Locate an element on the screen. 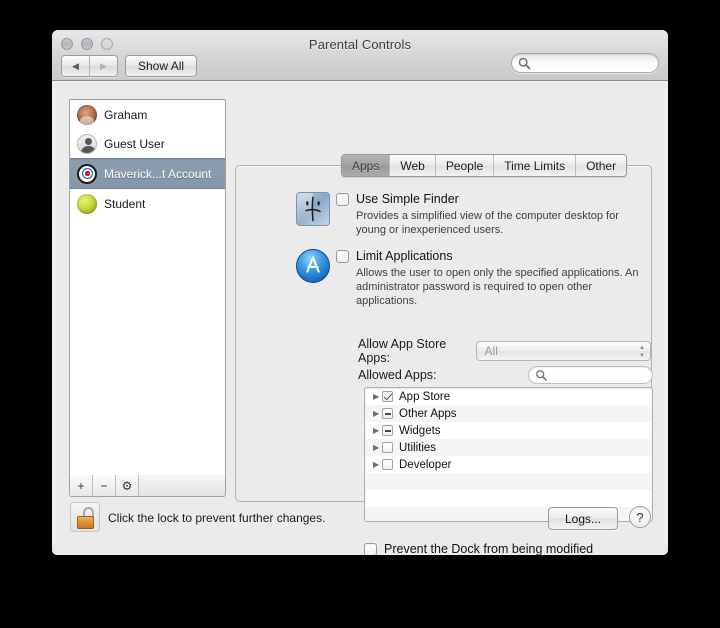 The width and height of the screenshot is (720, 628). prevent-dock-row: Prevent the Dock from being modified is located at coordinates (478, 548).